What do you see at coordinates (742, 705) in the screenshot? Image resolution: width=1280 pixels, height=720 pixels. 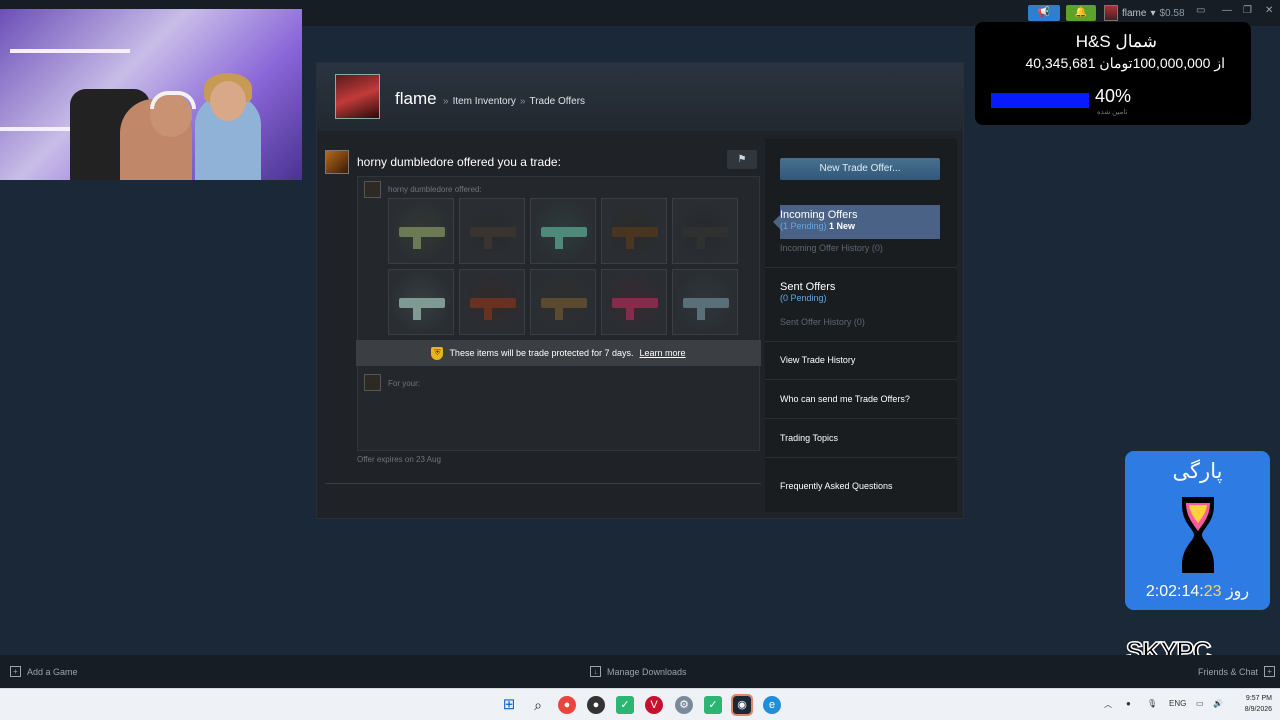 I see `steam-icon: ◉` at bounding box center [742, 705].